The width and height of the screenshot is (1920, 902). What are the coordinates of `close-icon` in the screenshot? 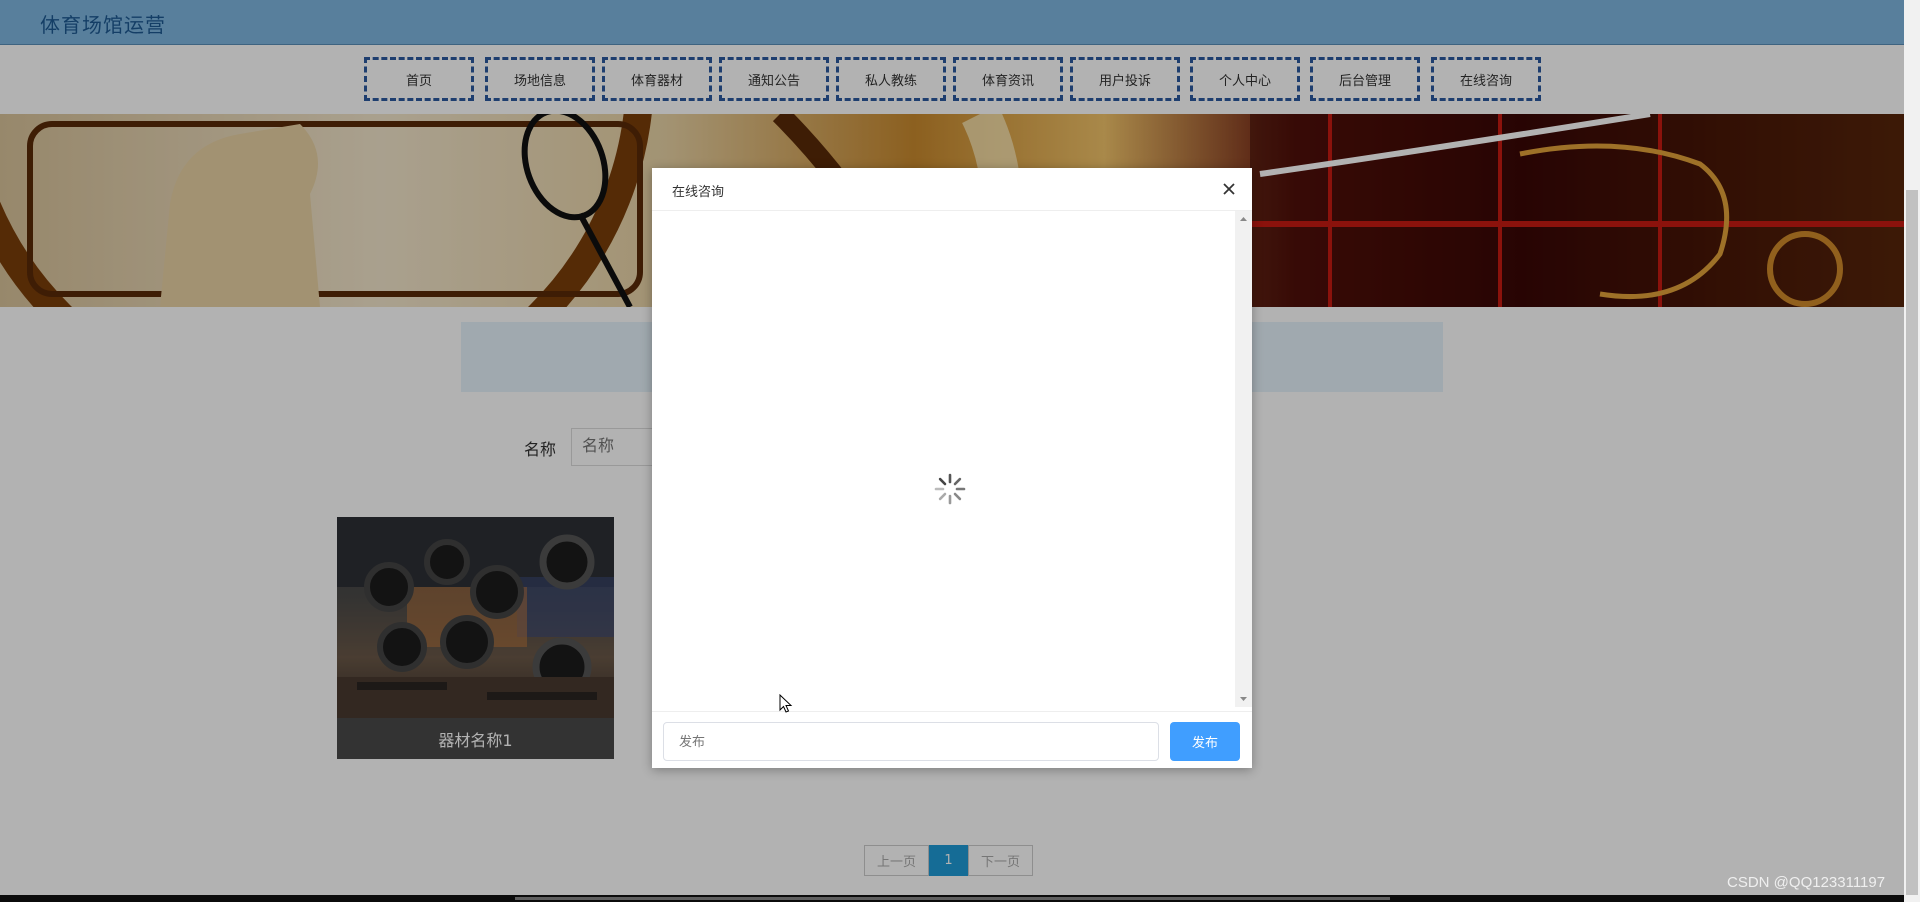 It's located at (1229, 189).